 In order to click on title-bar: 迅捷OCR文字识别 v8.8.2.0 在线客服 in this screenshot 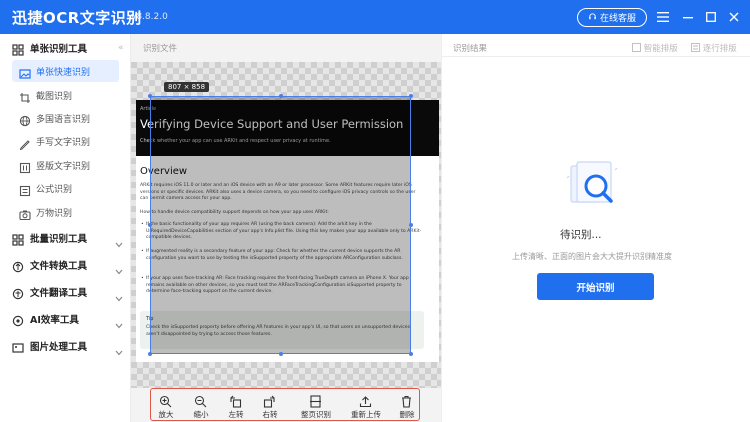, I will do `click(375, 17)`.